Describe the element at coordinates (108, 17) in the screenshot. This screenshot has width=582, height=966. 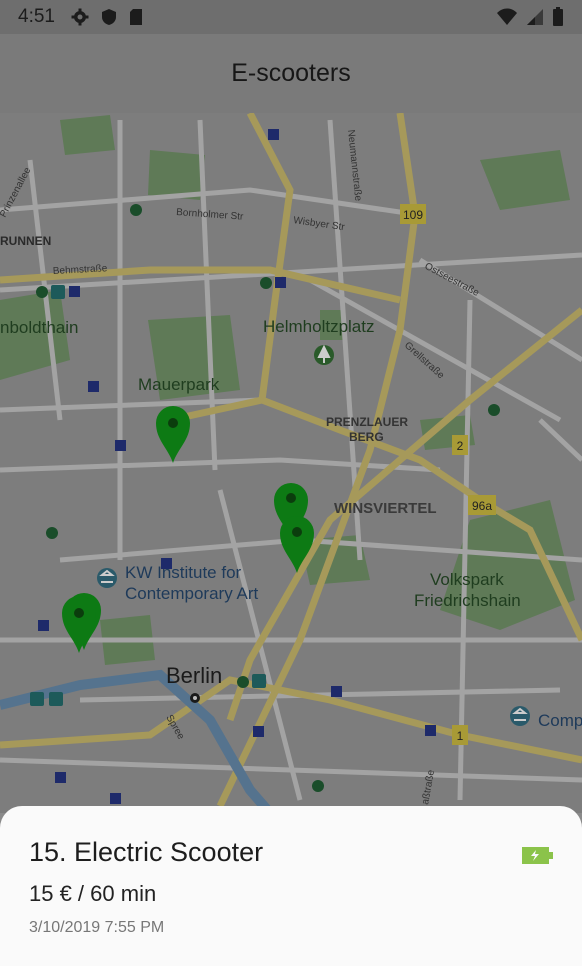
I see `shield-icon` at that location.